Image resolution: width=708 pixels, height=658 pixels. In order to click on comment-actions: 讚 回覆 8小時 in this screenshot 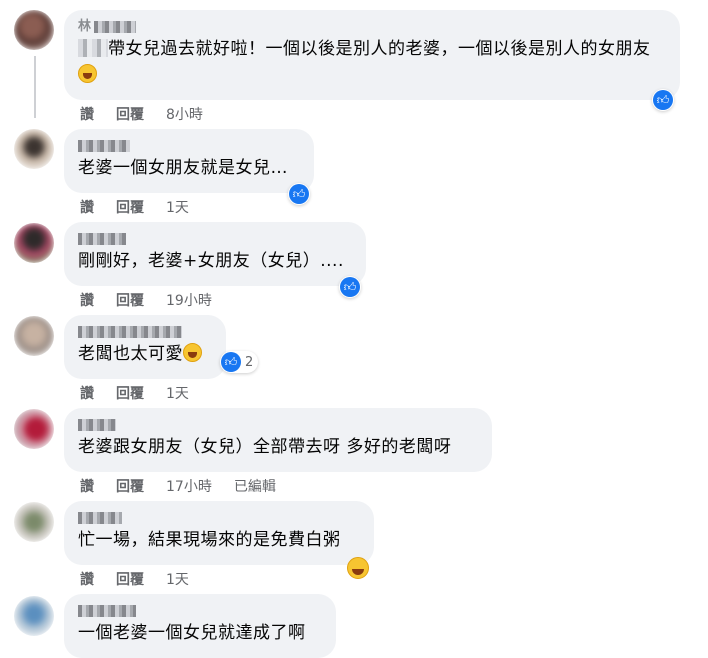, I will do `click(141, 114)`.